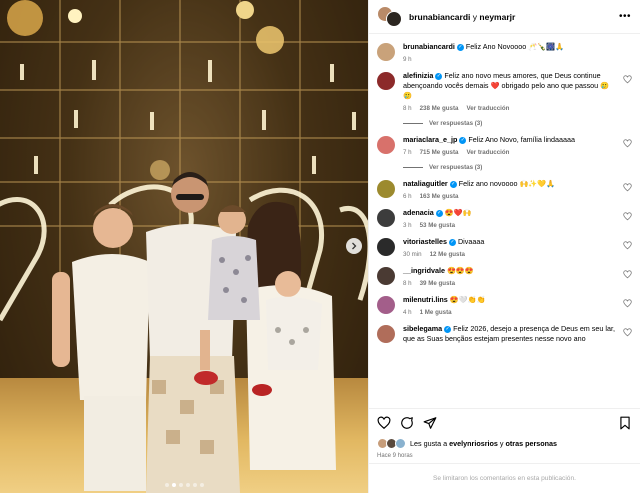 The height and width of the screenshot is (493, 640). What do you see at coordinates (430, 139) in the screenshot?
I see `comment-username: mariaclara_e_jp` at bounding box center [430, 139].